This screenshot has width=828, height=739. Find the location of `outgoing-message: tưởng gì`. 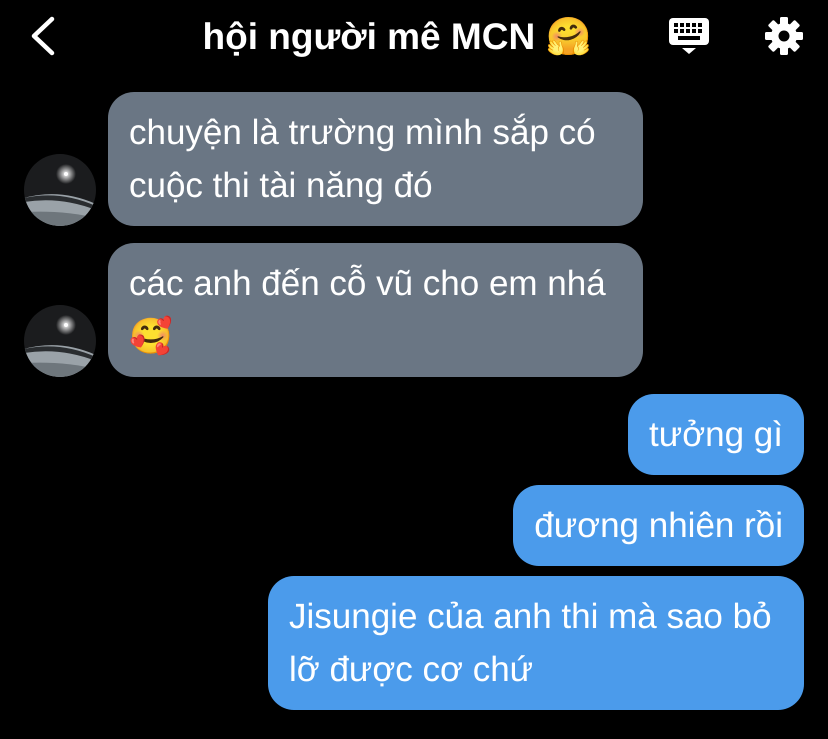

outgoing-message: tưởng gì is located at coordinates (716, 434).